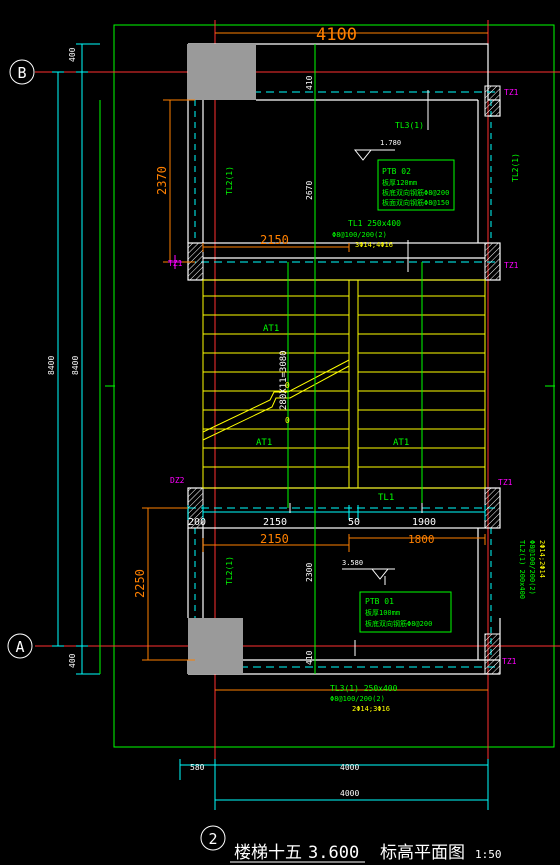 The image size is (560, 865). I want to click on dim-landing-top: 2370, so click(162, 180).